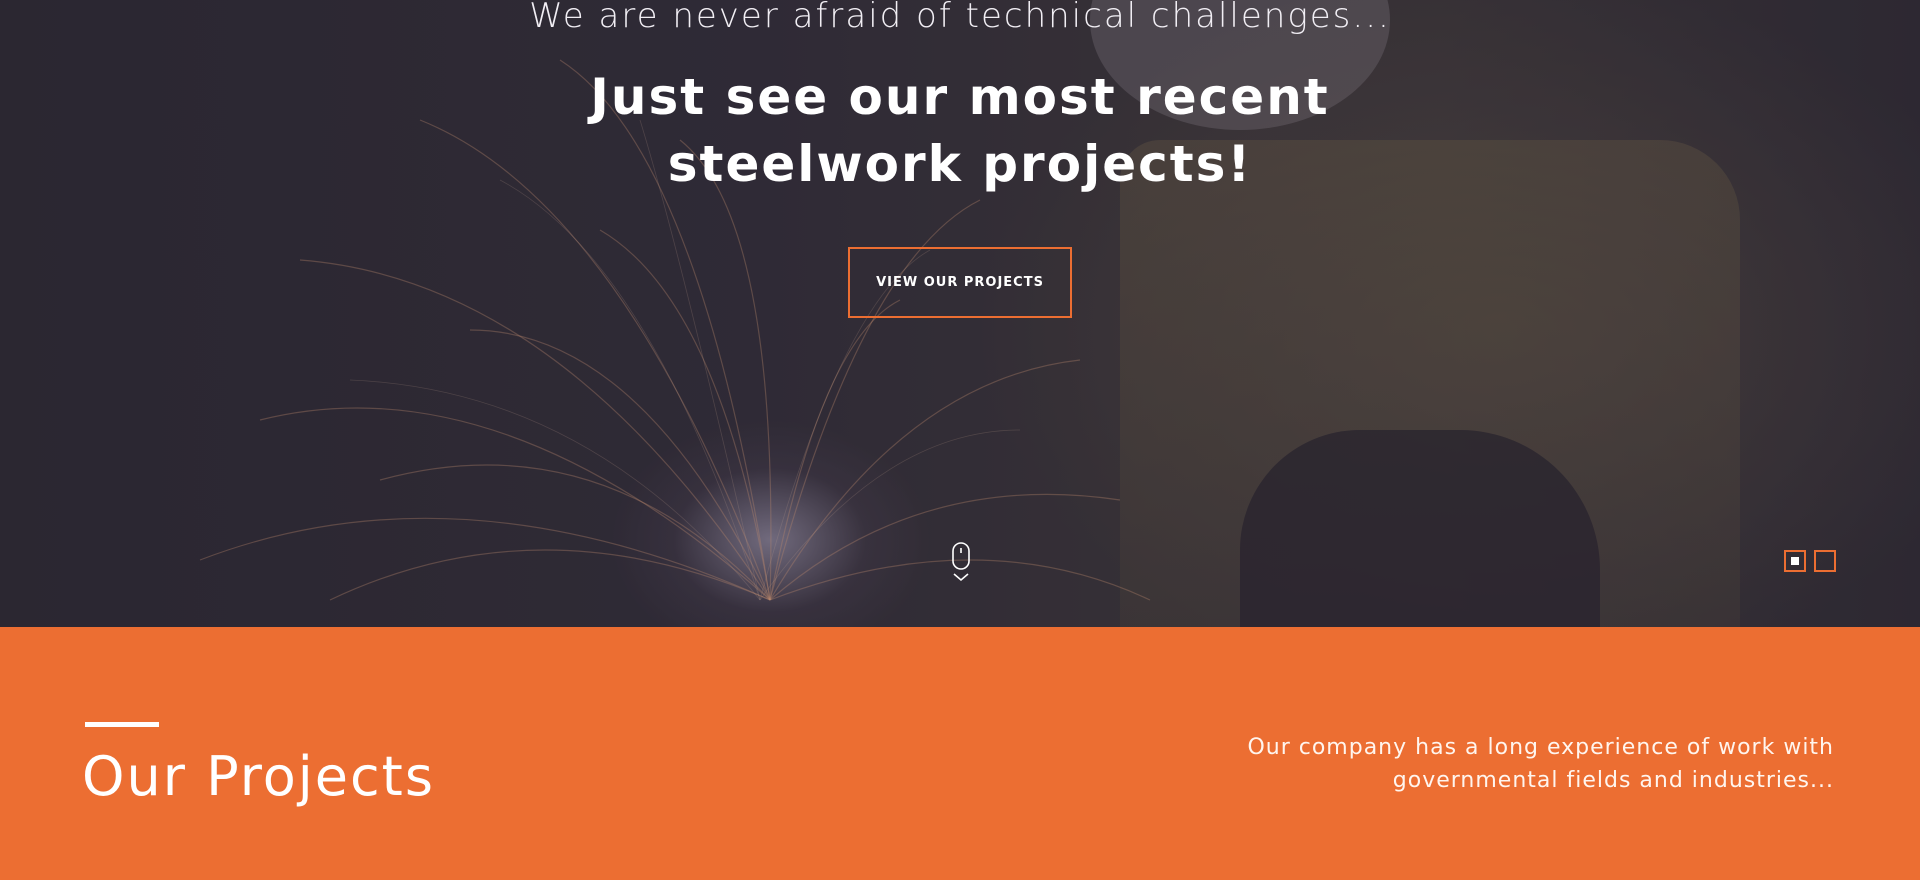 The image size is (1920, 880). I want to click on mouse-scroll-icon, so click(961, 563).